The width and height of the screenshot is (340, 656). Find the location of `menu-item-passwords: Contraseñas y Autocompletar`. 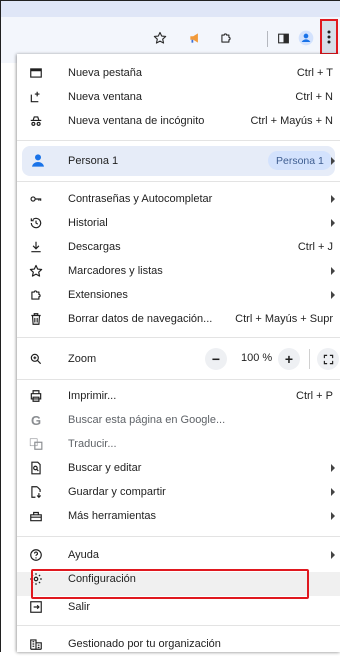

menu-item-passwords: Contraseñas y Autocompletar is located at coordinates (178, 199).